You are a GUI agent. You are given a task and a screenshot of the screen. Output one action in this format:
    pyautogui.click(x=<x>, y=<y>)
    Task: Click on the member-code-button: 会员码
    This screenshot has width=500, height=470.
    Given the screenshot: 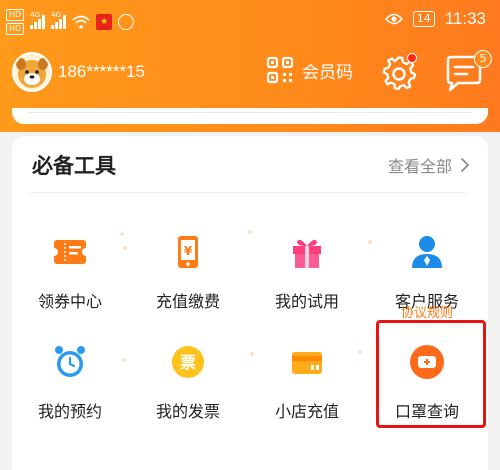 What is the action you would take?
    pyautogui.click(x=309, y=70)
    